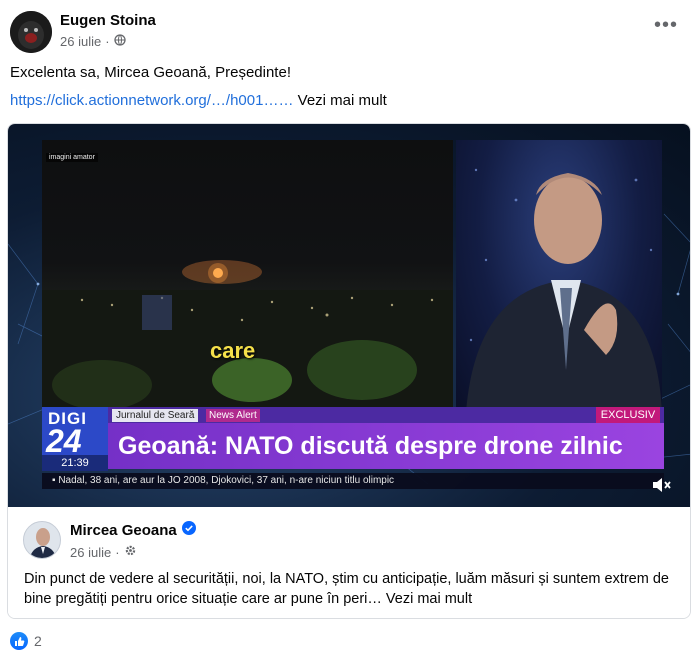 The height and width of the screenshot is (665, 700). What do you see at coordinates (31, 32) in the screenshot?
I see `author-avatar` at bounding box center [31, 32].